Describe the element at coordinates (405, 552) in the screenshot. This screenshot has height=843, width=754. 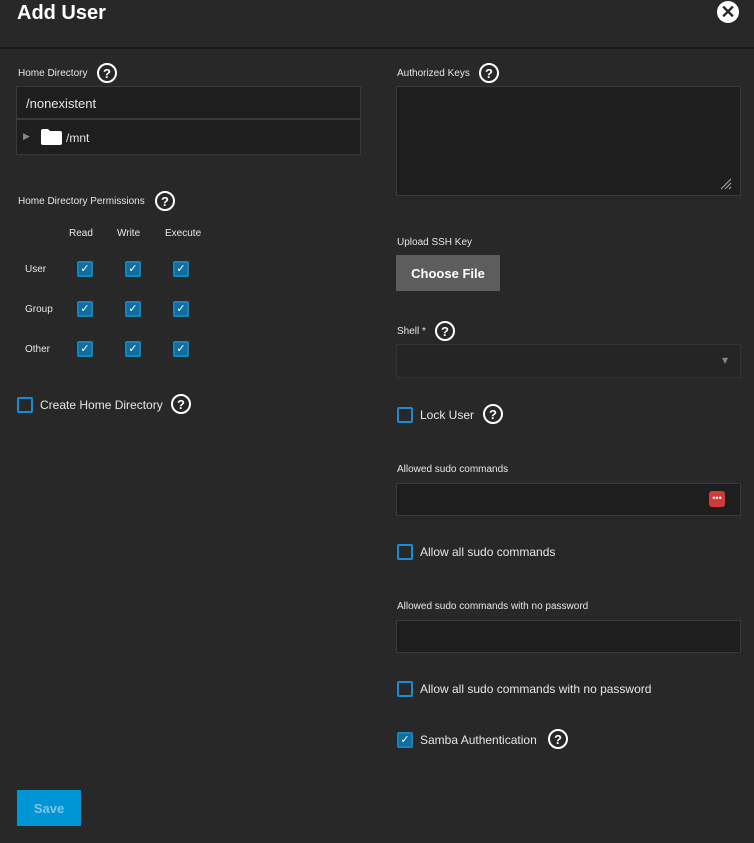
I see `allow-all-sudo-checkbox` at that location.